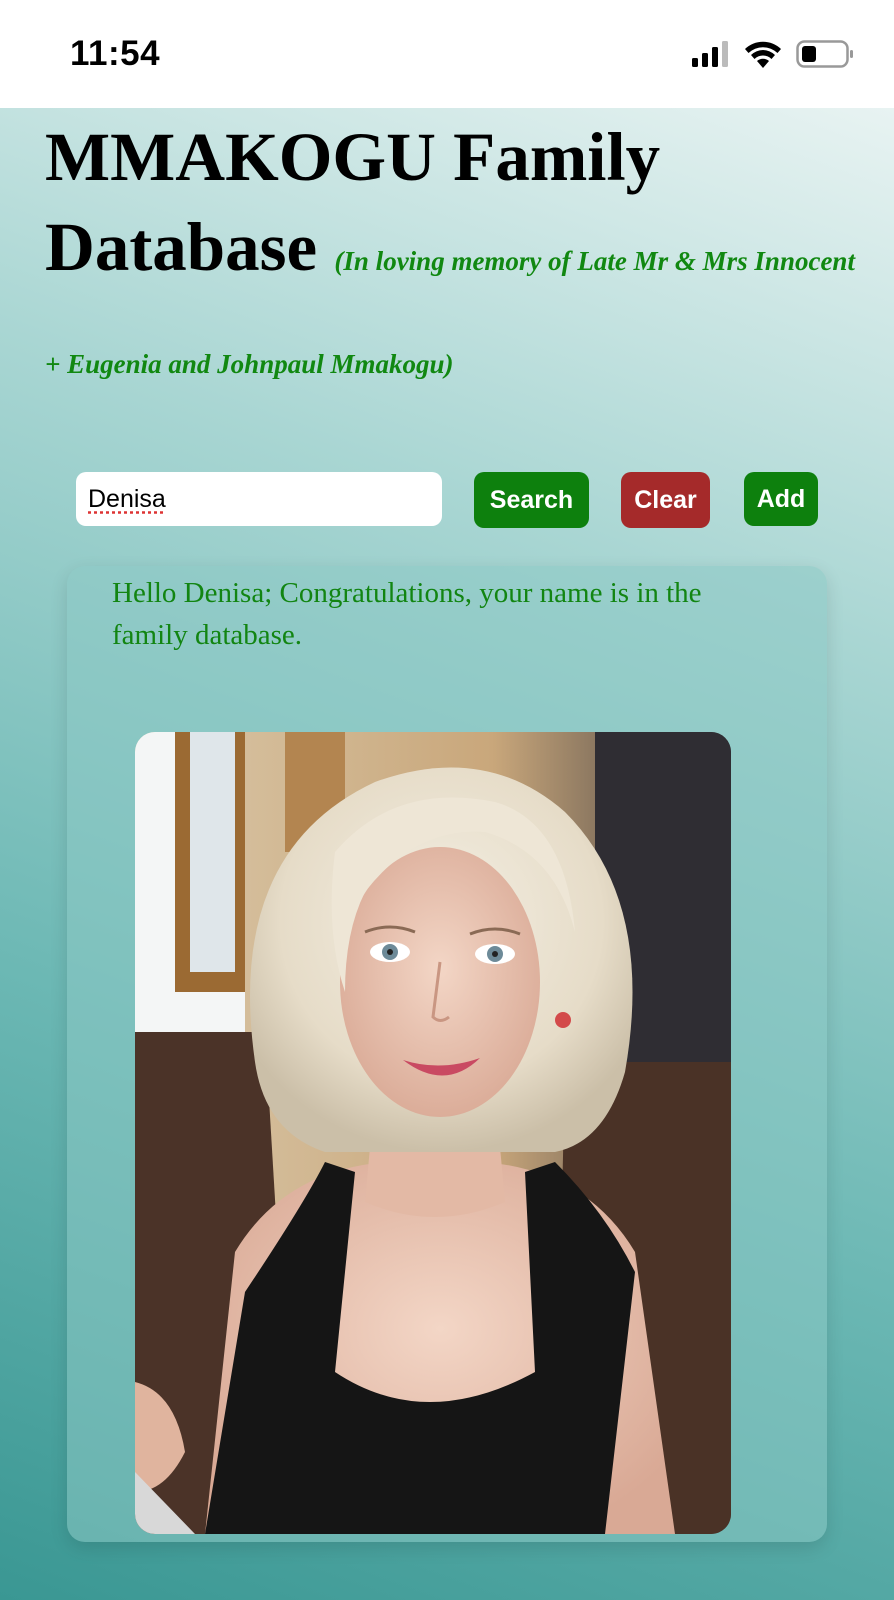 The width and height of the screenshot is (894, 1600). I want to click on status-icons, so click(773, 56).